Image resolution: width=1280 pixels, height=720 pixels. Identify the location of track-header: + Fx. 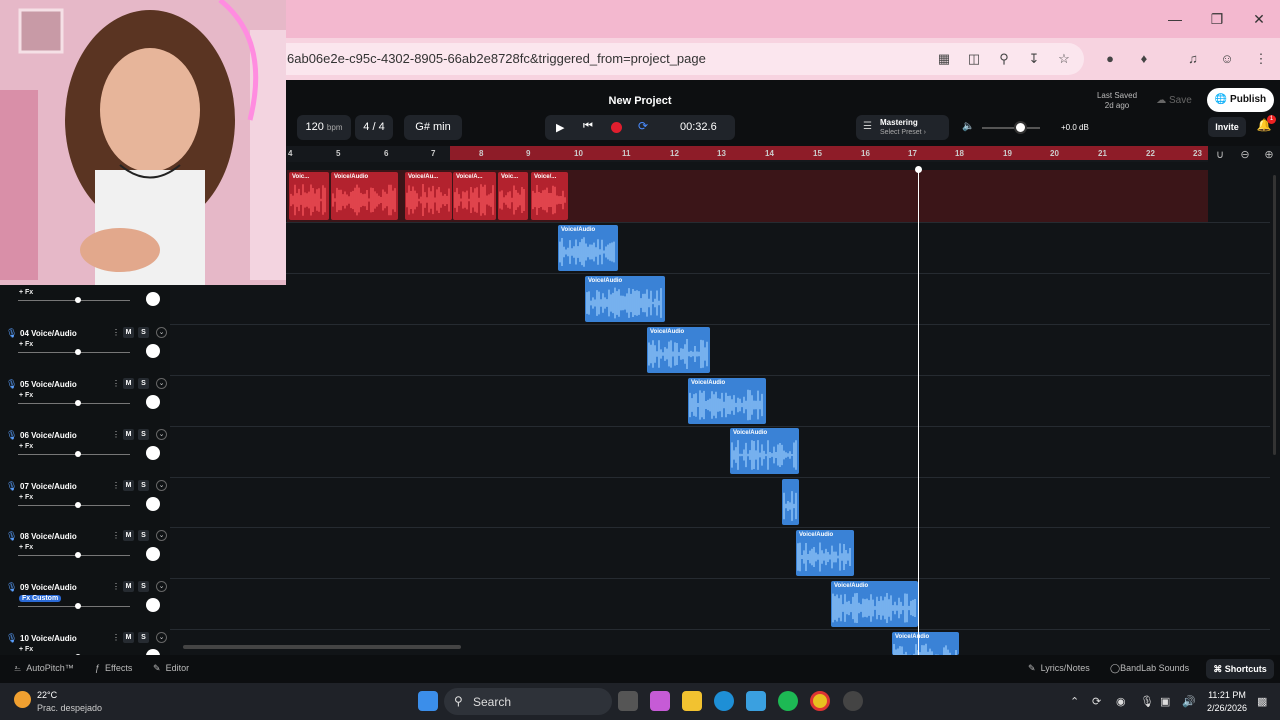
(85, 305).